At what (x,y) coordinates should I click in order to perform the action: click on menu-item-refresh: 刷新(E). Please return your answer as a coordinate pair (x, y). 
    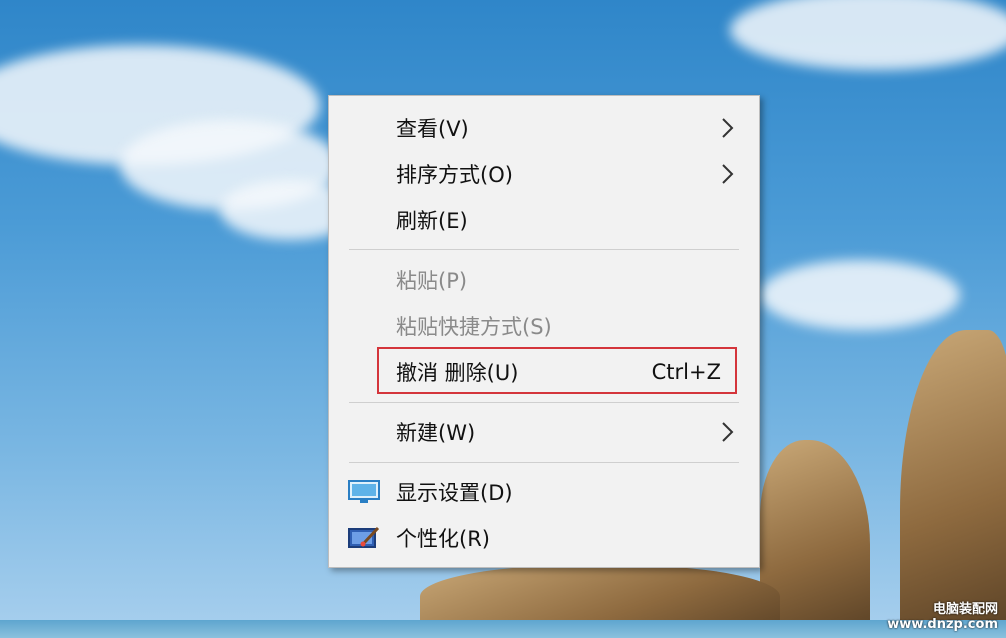
    Looking at the image, I should click on (544, 220).